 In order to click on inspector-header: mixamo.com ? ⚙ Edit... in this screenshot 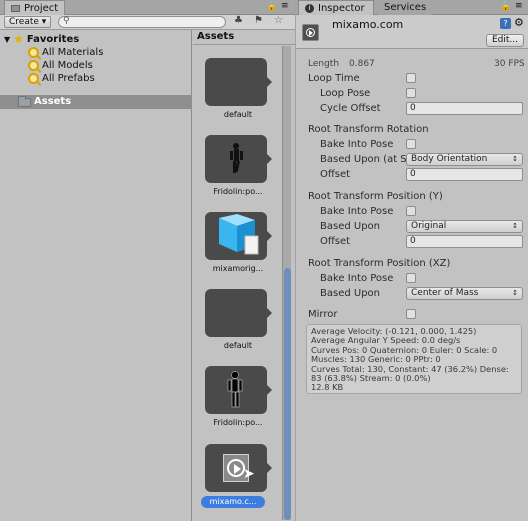, I will do `click(412, 32)`.